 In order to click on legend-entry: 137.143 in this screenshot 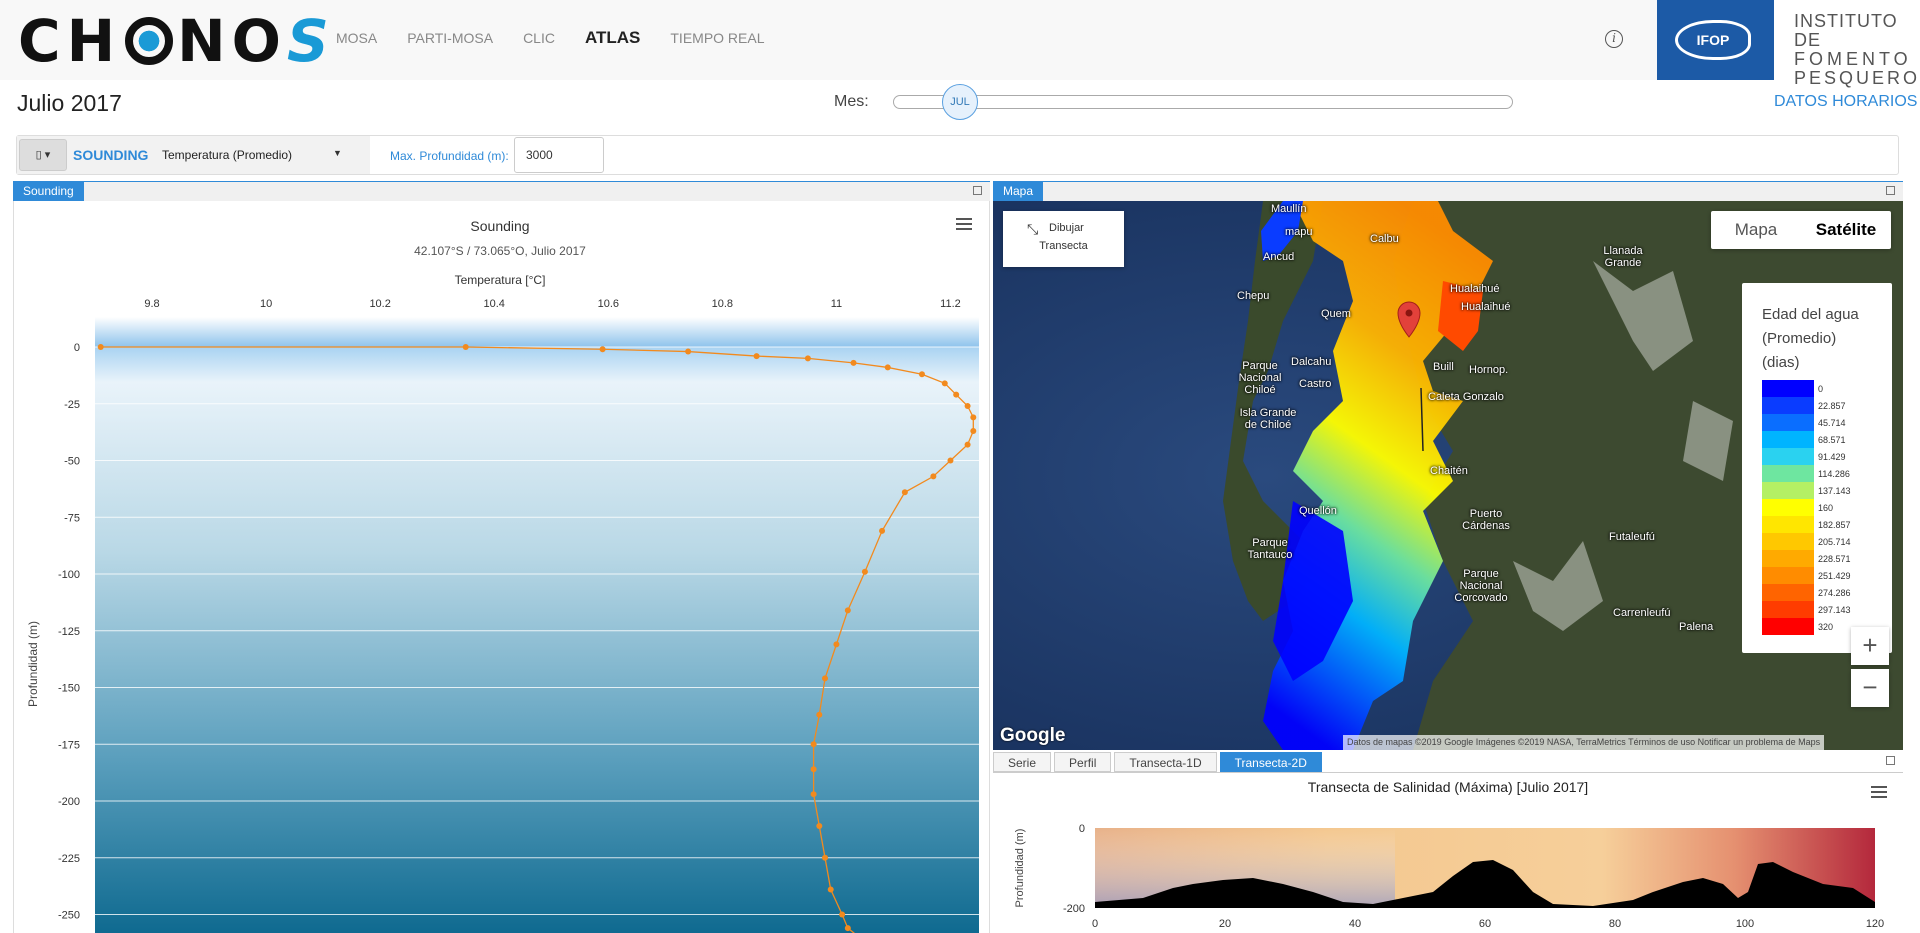, I will do `click(1806, 490)`.